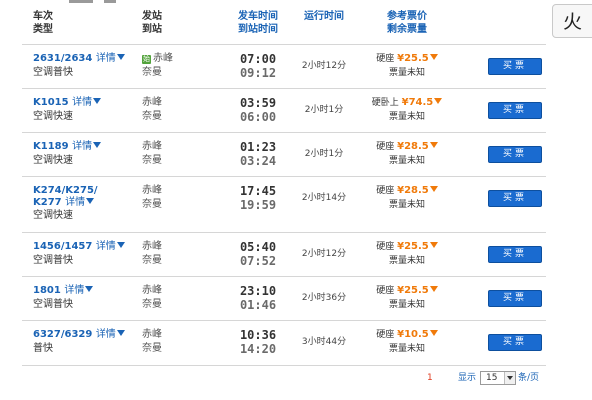 The width and height of the screenshot is (592, 400). Describe the element at coordinates (491, 378) in the screenshot. I see `page-size-value: 15` at that location.